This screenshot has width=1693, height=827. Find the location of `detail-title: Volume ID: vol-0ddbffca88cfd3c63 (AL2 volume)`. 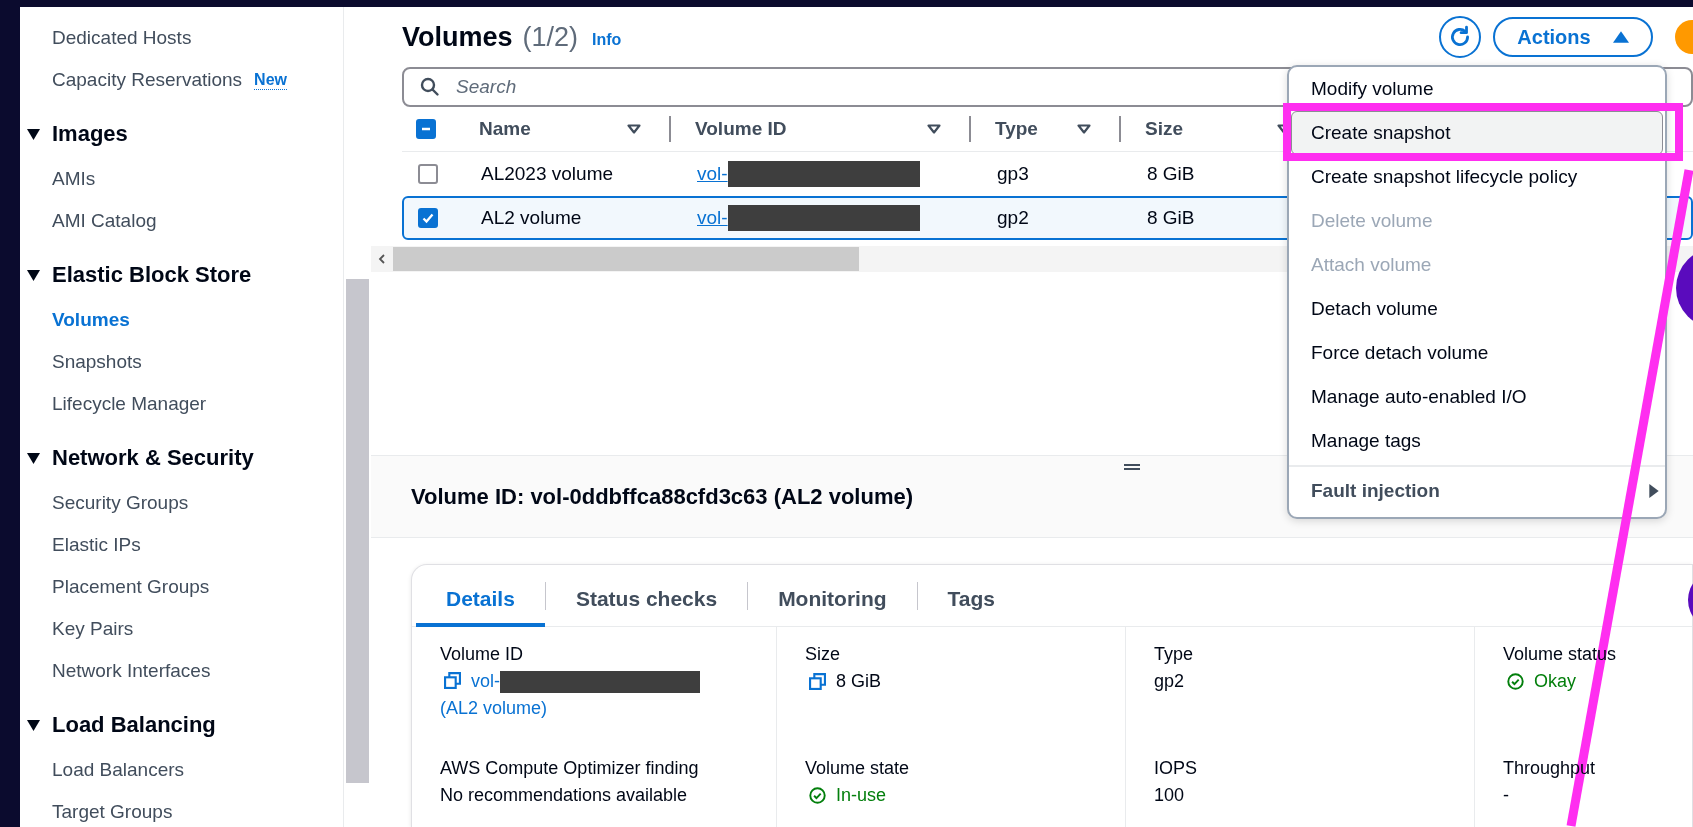

detail-title: Volume ID: vol-0ddbffca88cfd3c63 (AL2 volume) is located at coordinates (662, 497).